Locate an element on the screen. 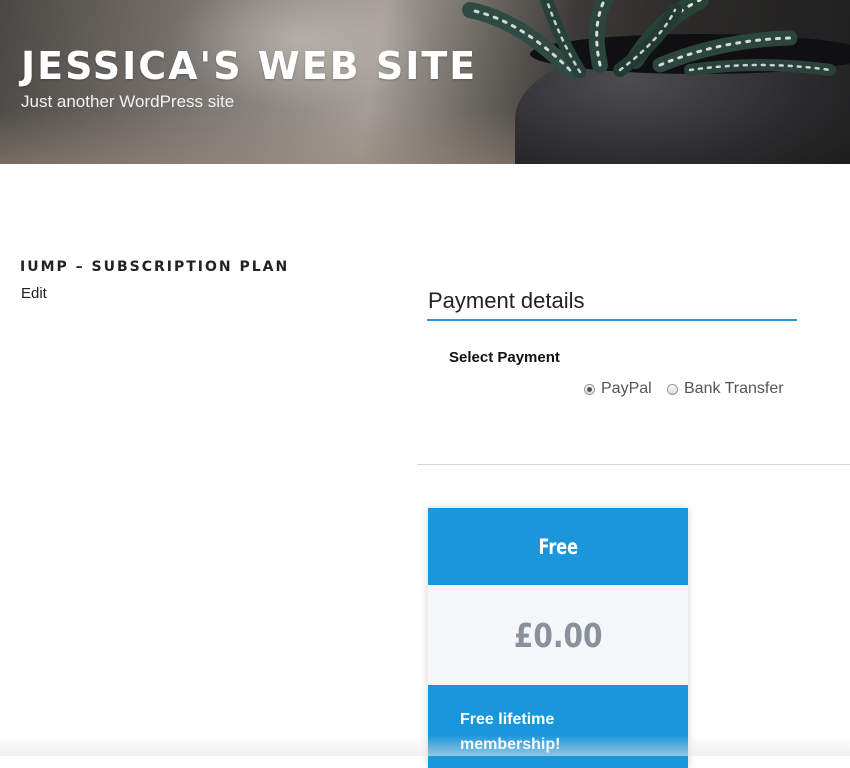 The image size is (850, 768). plan-card-free: Free £0.00 Free lifetime membership! is located at coordinates (558, 638).